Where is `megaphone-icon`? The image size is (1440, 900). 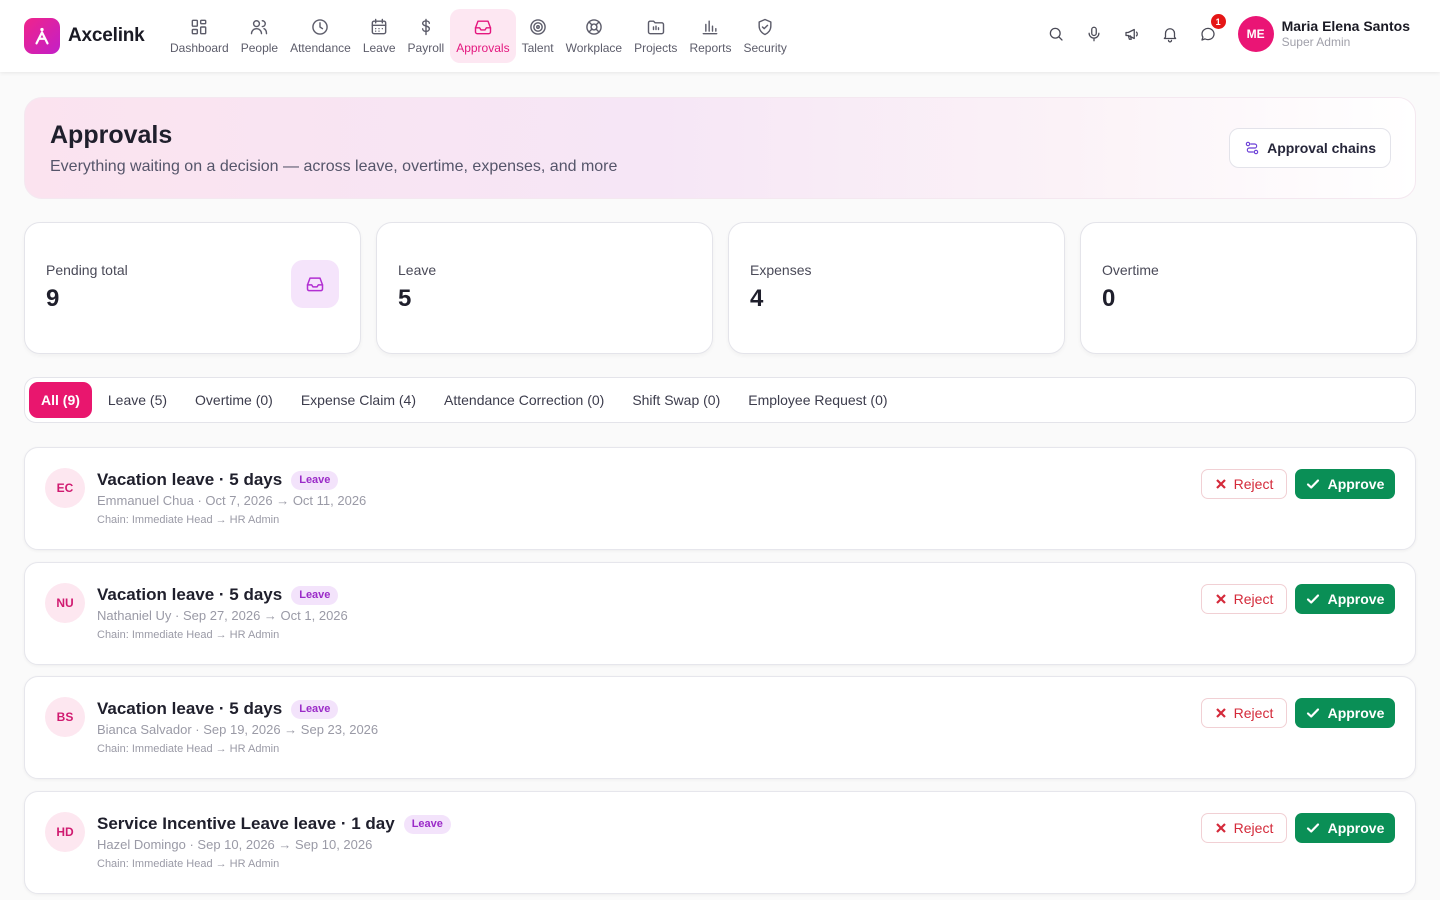
megaphone-icon is located at coordinates (1131, 34).